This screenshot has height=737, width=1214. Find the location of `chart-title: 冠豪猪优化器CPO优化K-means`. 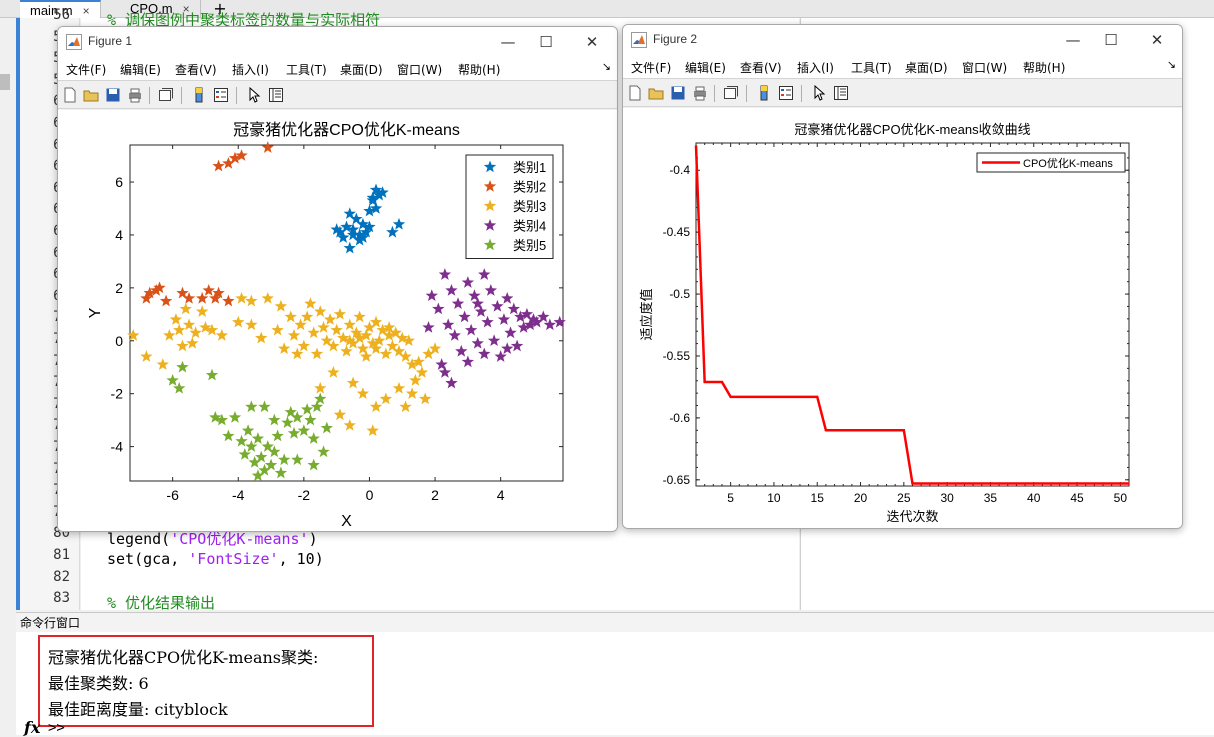

chart-title: 冠豪猪优化器CPO优化K-means is located at coordinates (346, 129).